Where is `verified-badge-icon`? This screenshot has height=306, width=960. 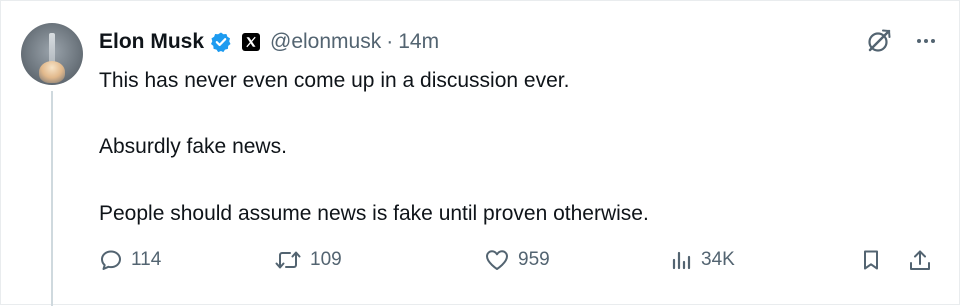
verified-badge-icon is located at coordinates (221, 42).